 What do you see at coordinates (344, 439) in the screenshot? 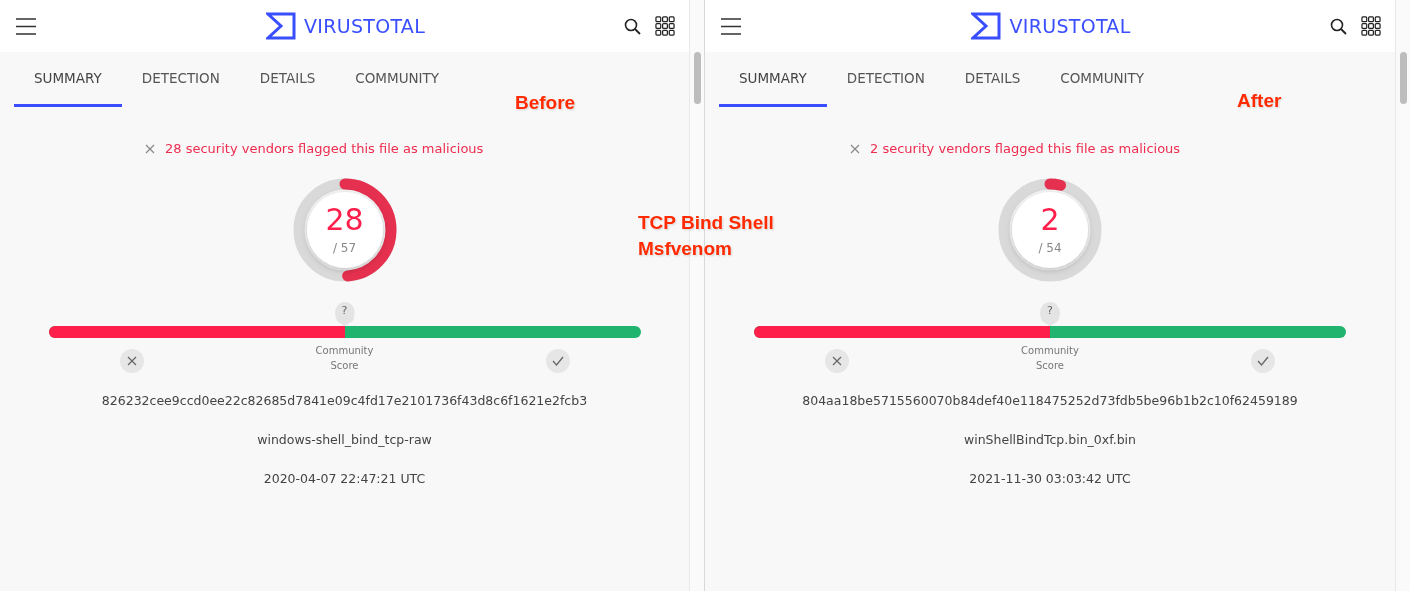
I see `file-name: windows-shell_bind_tcp-raw` at bounding box center [344, 439].